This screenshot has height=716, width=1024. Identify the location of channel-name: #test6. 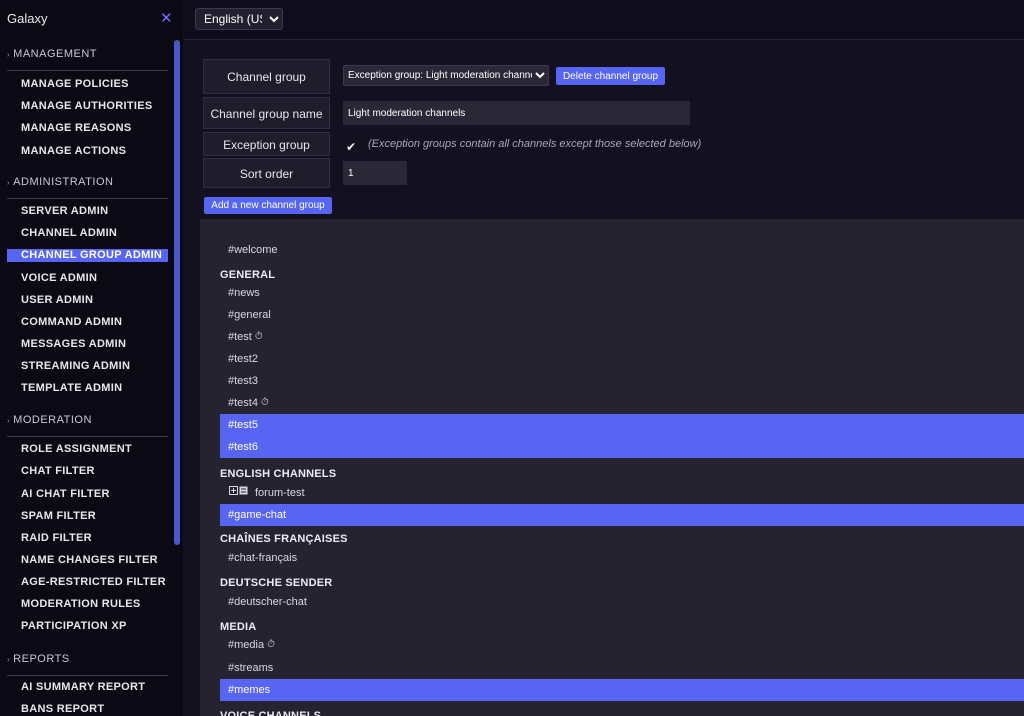
(243, 447).